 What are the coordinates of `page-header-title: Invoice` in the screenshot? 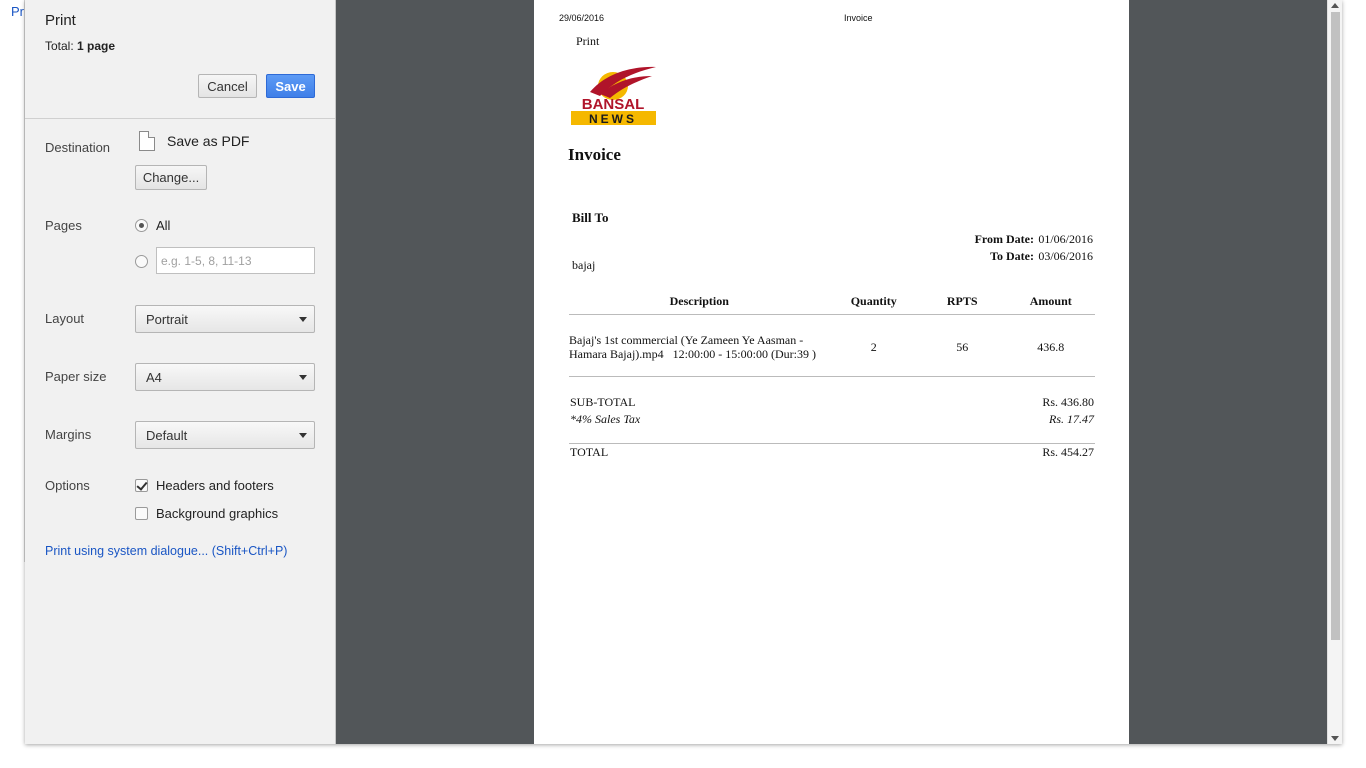 It's located at (858, 18).